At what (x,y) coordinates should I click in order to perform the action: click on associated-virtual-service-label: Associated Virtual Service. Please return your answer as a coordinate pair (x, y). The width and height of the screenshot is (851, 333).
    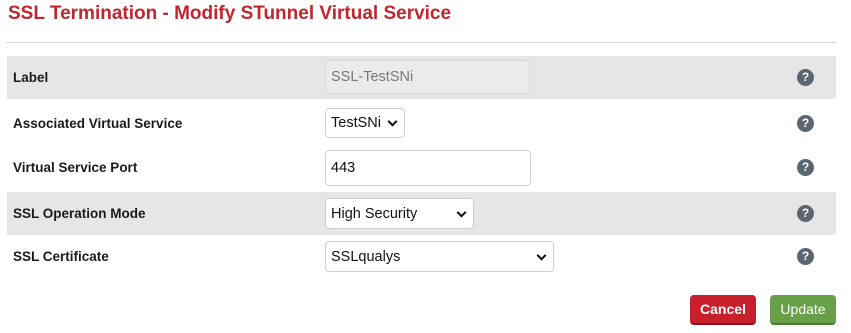
    Looking at the image, I should click on (98, 123).